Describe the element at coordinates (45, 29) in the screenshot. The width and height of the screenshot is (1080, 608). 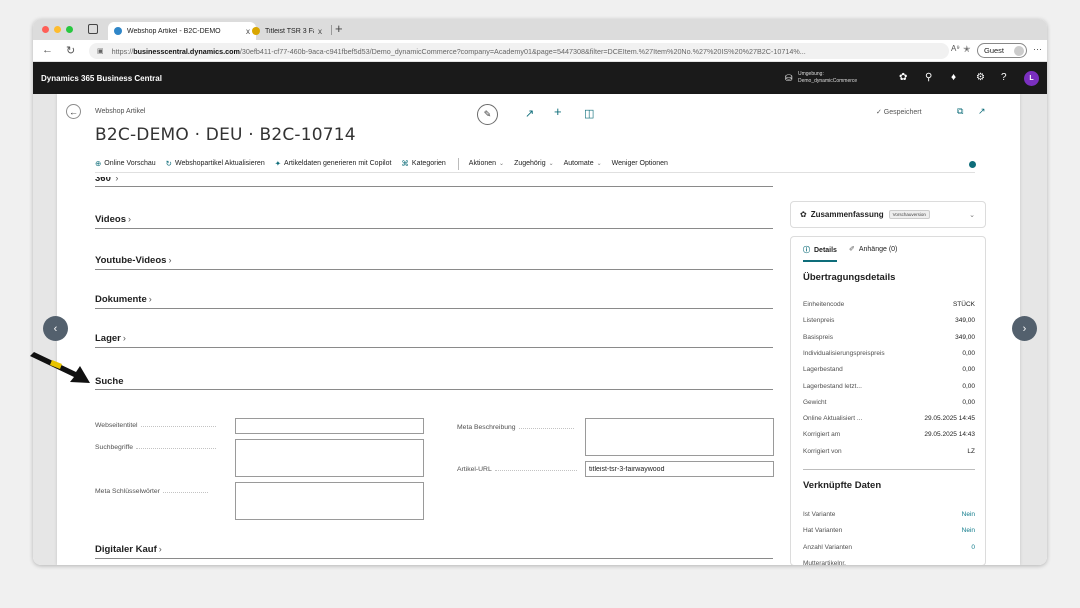
I see `close-window-dot` at that location.